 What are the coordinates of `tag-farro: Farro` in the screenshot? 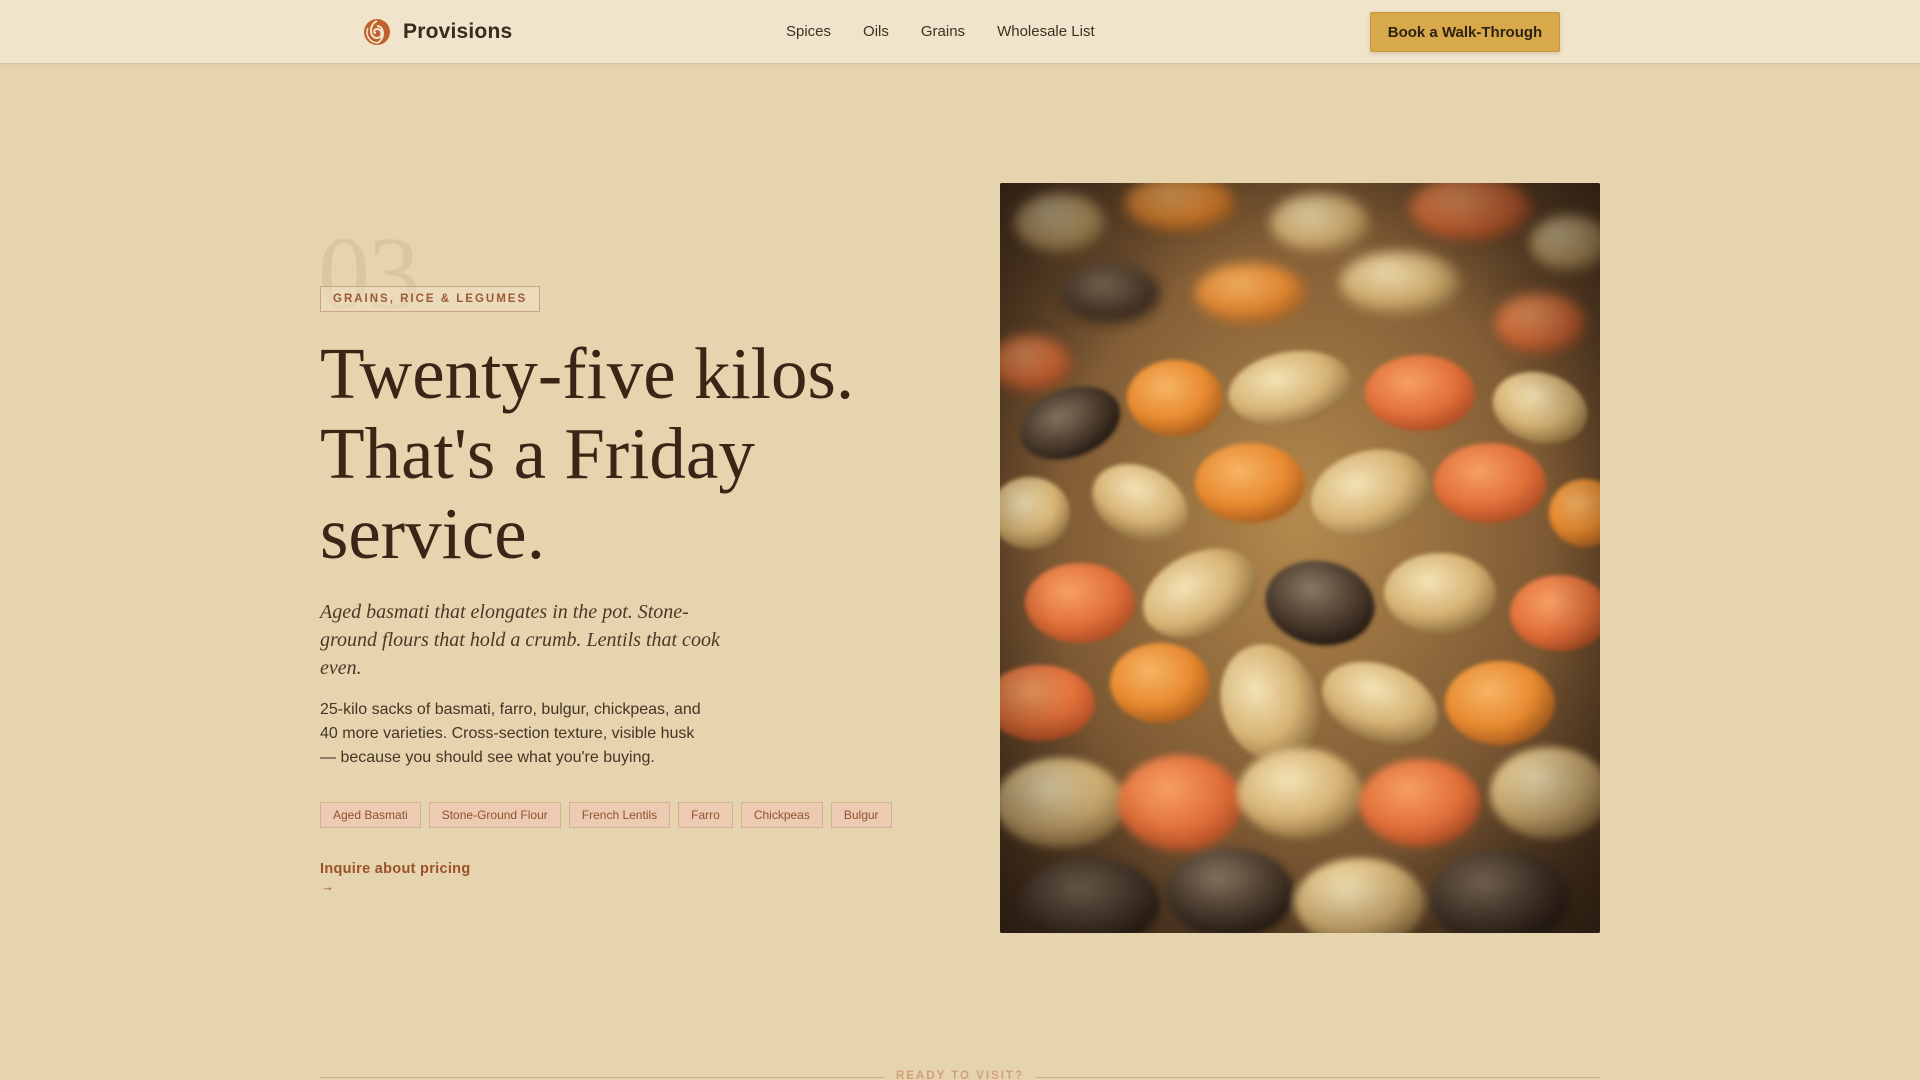 It's located at (705, 815).